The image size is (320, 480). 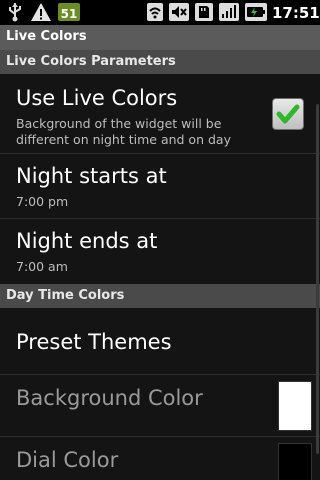 What do you see at coordinates (87, 241) in the screenshot?
I see `night-ends-title: Night ends at` at bounding box center [87, 241].